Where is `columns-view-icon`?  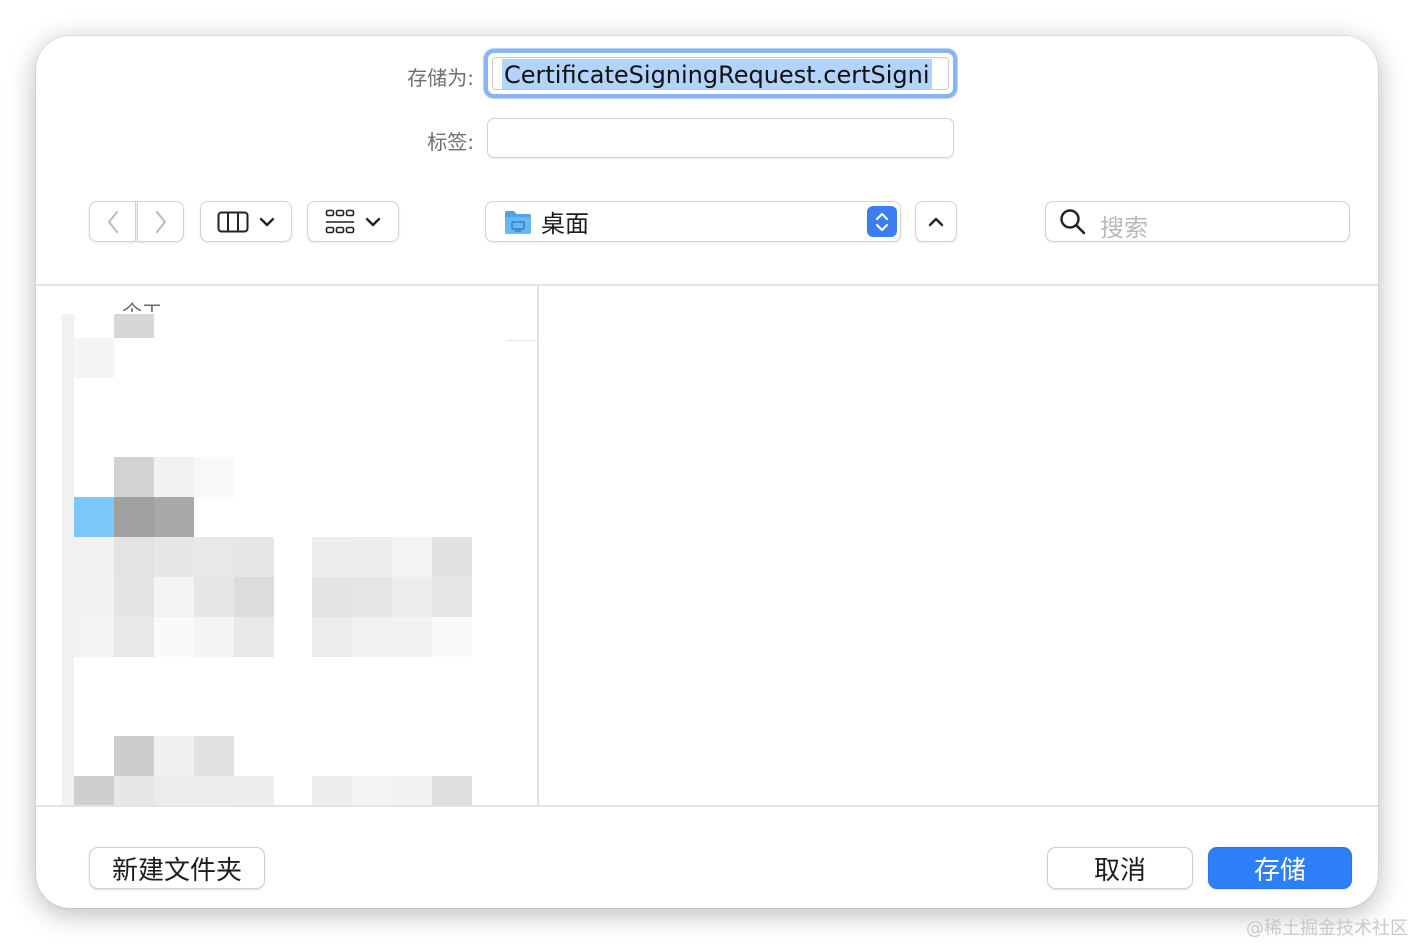
columns-view-icon is located at coordinates (233, 221).